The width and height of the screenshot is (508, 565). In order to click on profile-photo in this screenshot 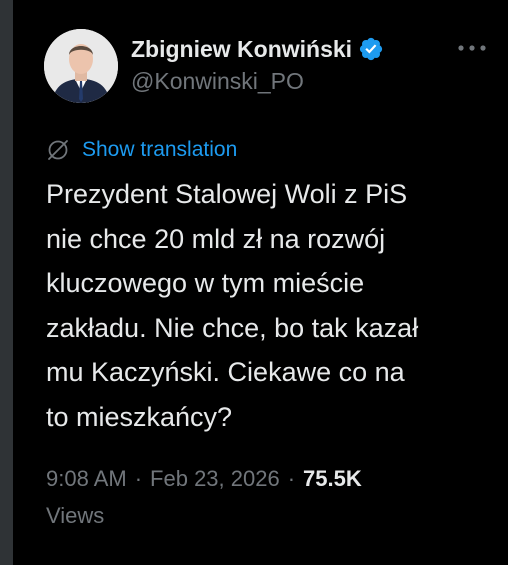, I will do `click(81, 66)`.